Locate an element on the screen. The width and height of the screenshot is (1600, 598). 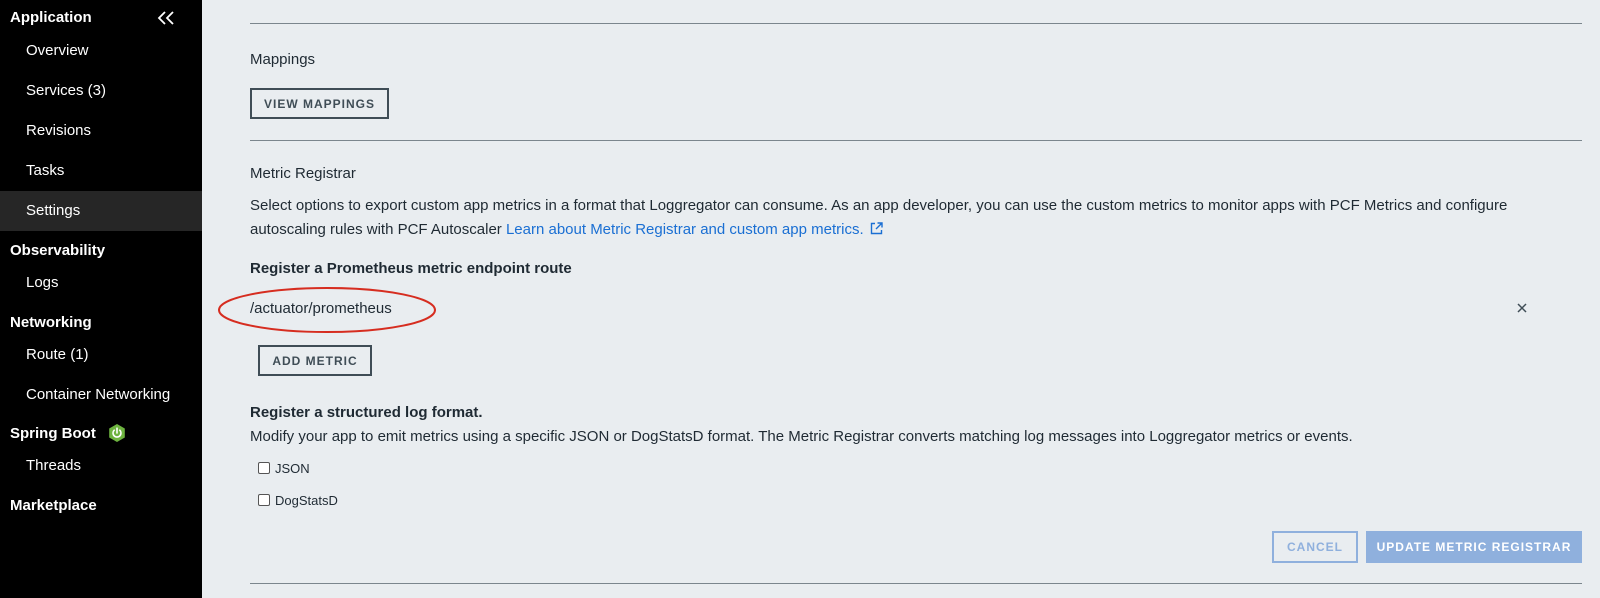
double-chevron-left-icon is located at coordinates (166, 18).